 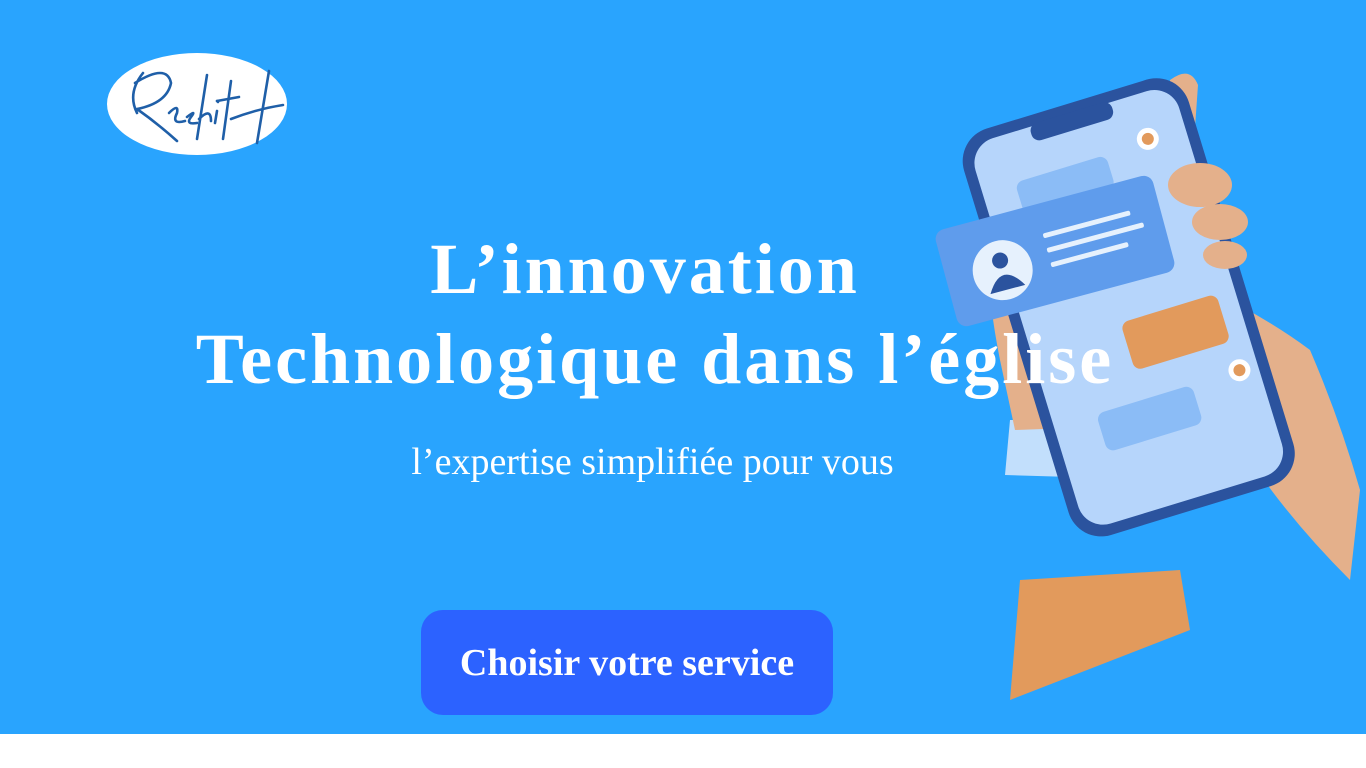 What do you see at coordinates (208, 107) in the screenshot?
I see `logo-signature` at bounding box center [208, 107].